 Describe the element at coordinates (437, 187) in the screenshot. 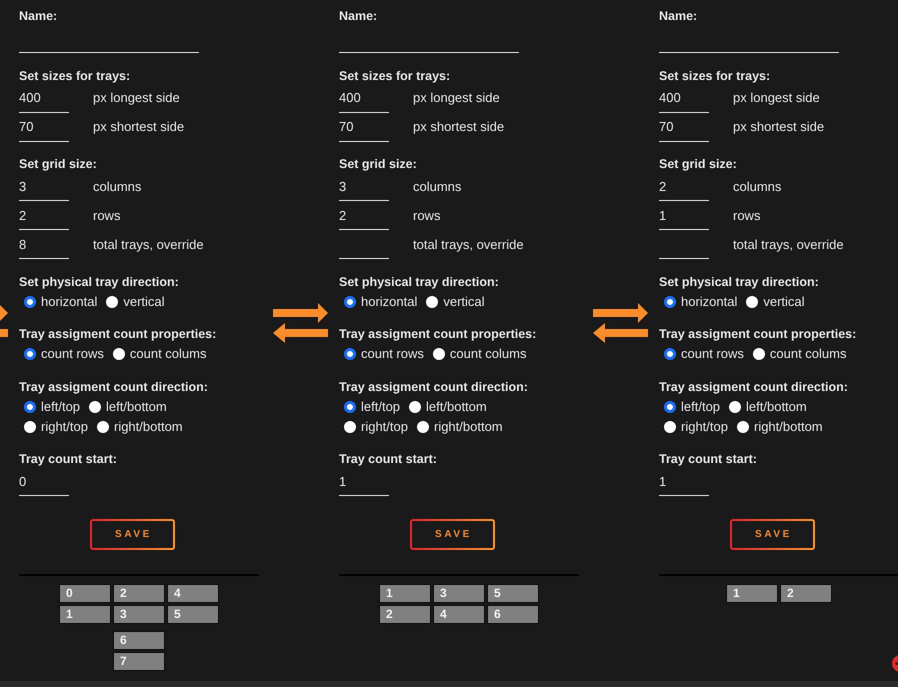

I see `field-label: columns` at that location.